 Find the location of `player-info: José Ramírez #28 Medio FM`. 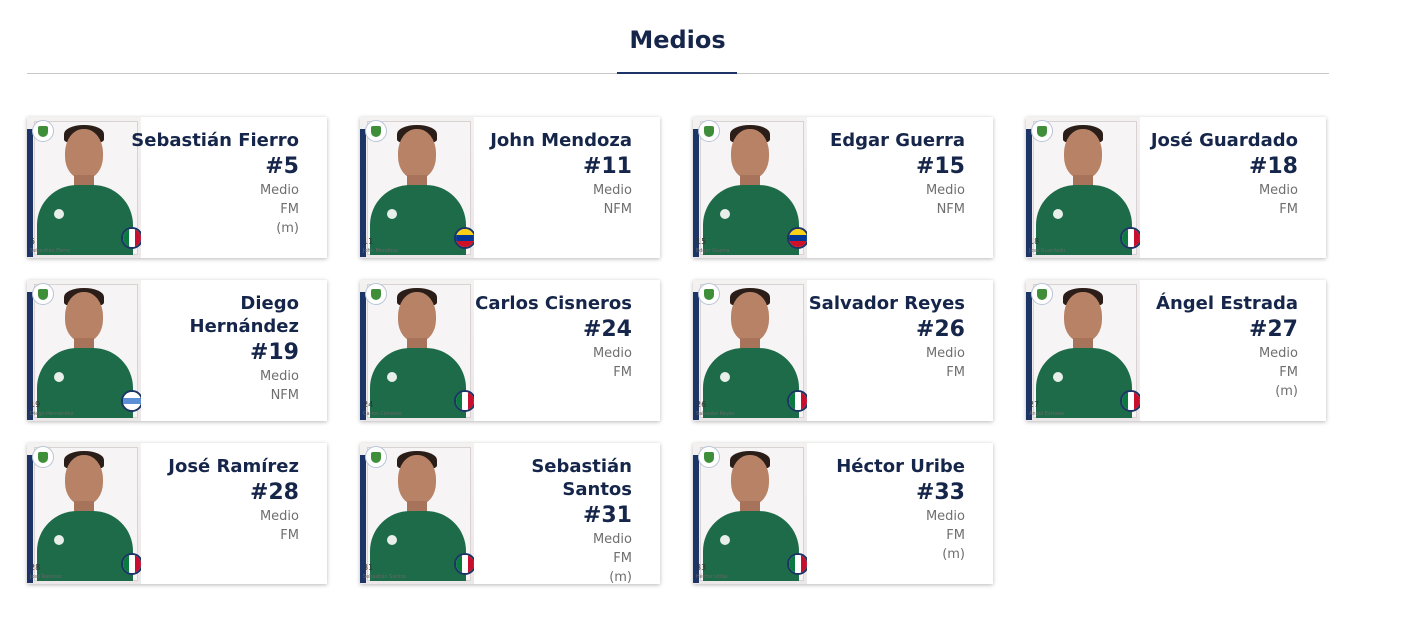

player-info: José Ramírez #28 Medio FM is located at coordinates (214, 500).